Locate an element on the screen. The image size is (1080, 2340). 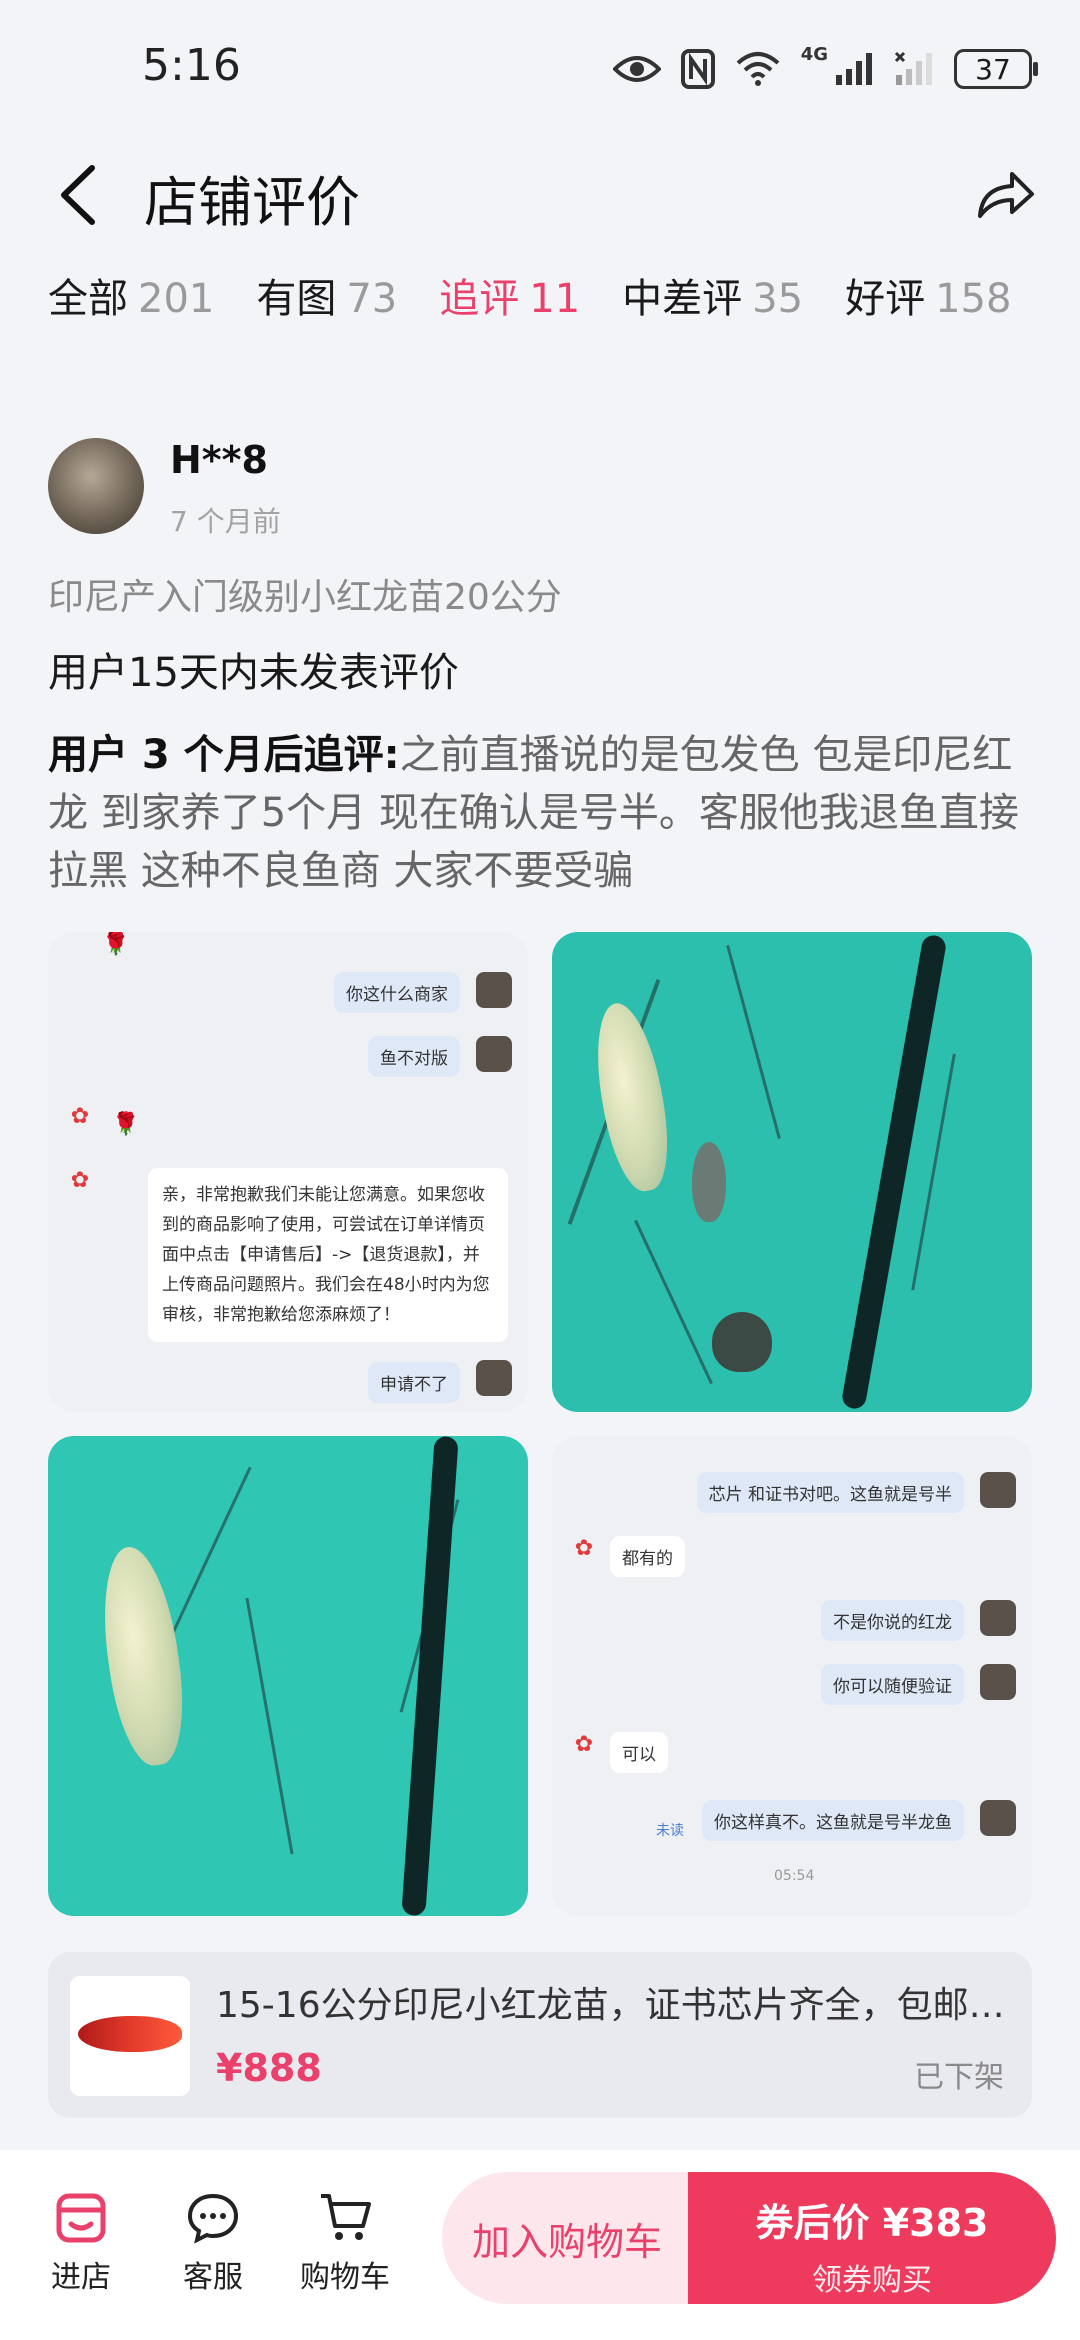
nfc-icon is located at coordinates (697, 69).